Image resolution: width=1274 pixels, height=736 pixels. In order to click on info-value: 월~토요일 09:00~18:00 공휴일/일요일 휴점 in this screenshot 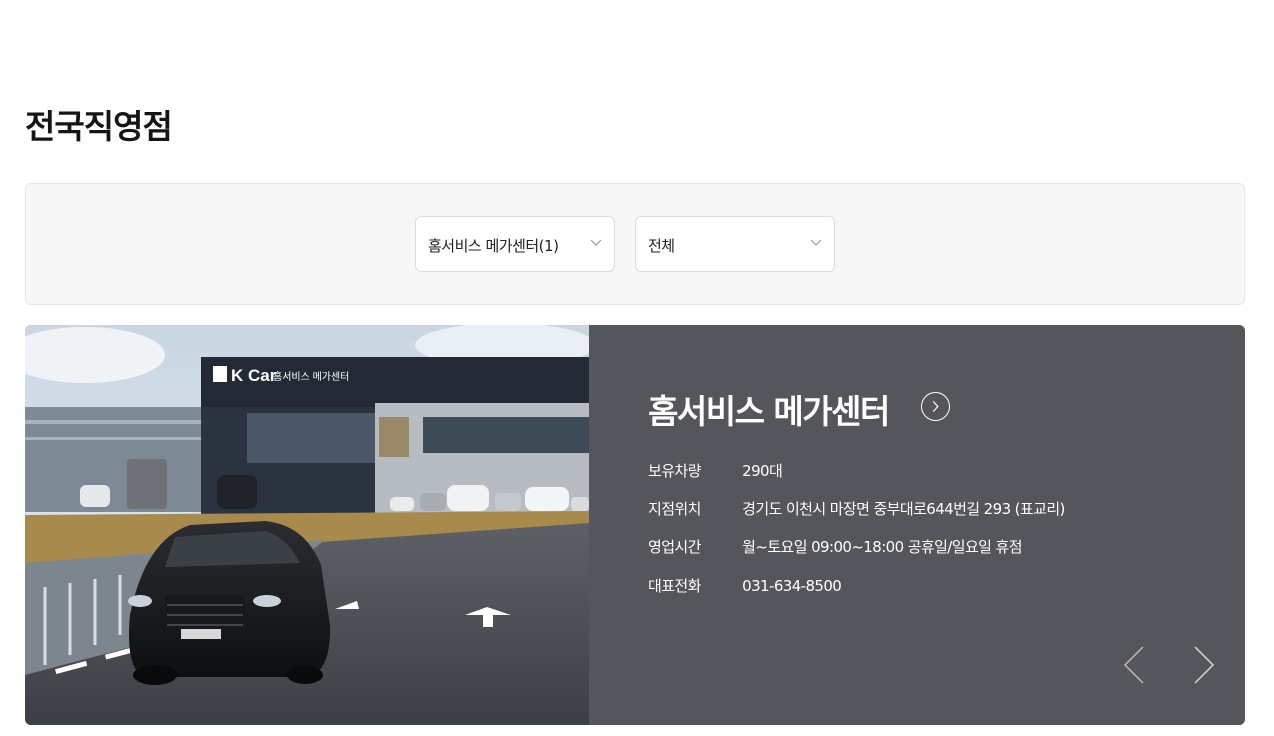, I will do `click(882, 547)`.